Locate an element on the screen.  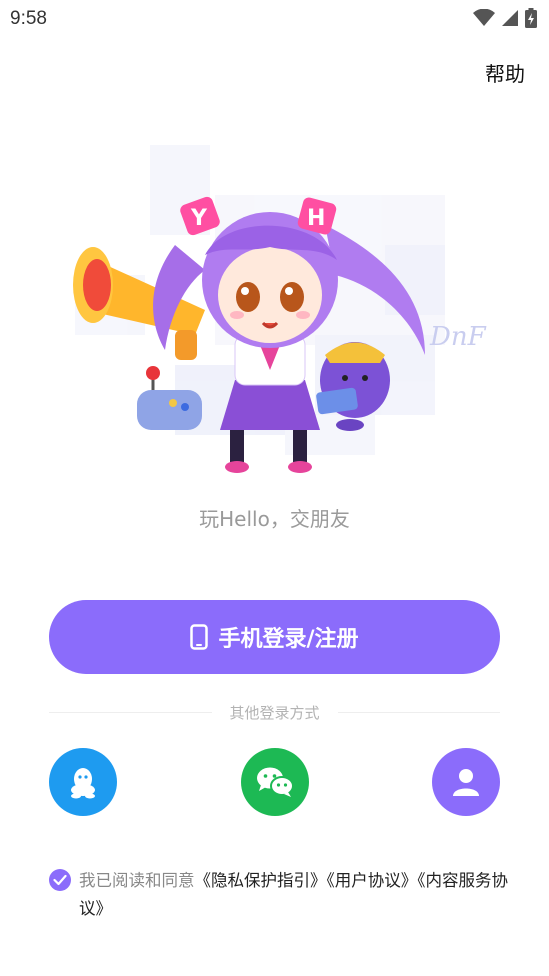
account-login-button is located at coordinates (466, 782).